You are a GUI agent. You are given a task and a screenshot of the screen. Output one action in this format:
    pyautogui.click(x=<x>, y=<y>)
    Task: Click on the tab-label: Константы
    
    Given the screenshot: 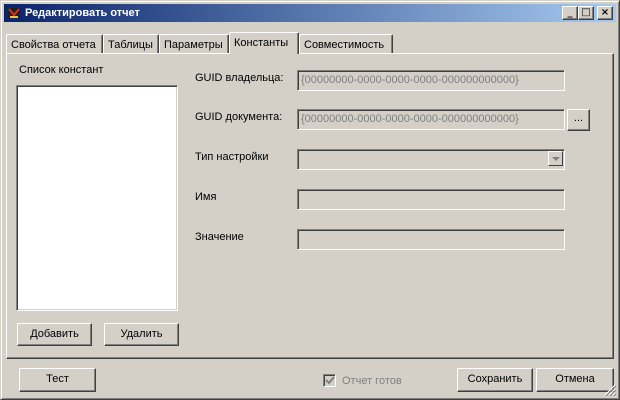 What is the action you would take?
    pyautogui.click(x=261, y=43)
    